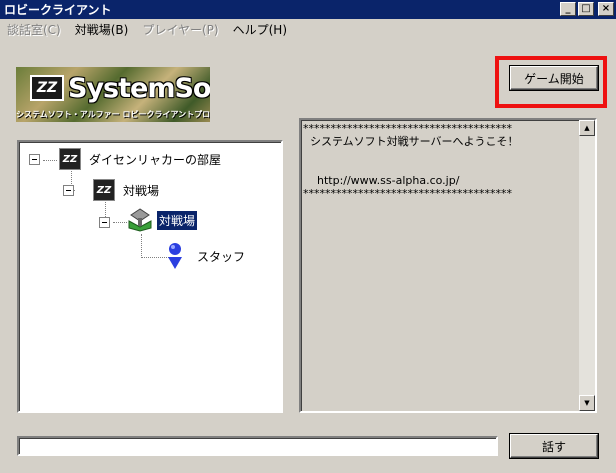  What do you see at coordinates (140, 220) in the screenshot?
I see `battle-field-icon` at bounding box center [140, 220].